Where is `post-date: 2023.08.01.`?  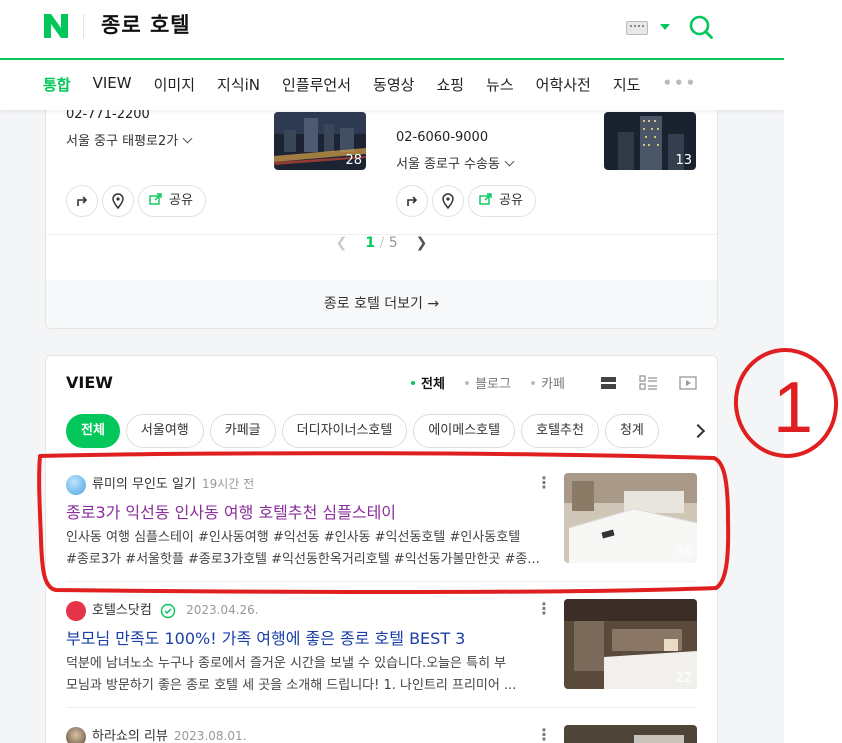 post-date: 2023.08.01. is located at coordinates (210, 736).